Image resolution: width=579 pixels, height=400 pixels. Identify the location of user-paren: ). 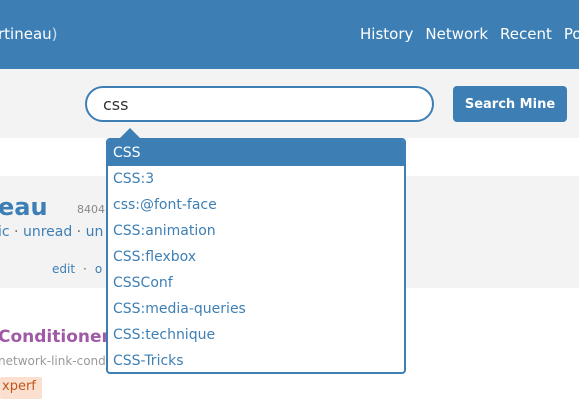
(54, 34).